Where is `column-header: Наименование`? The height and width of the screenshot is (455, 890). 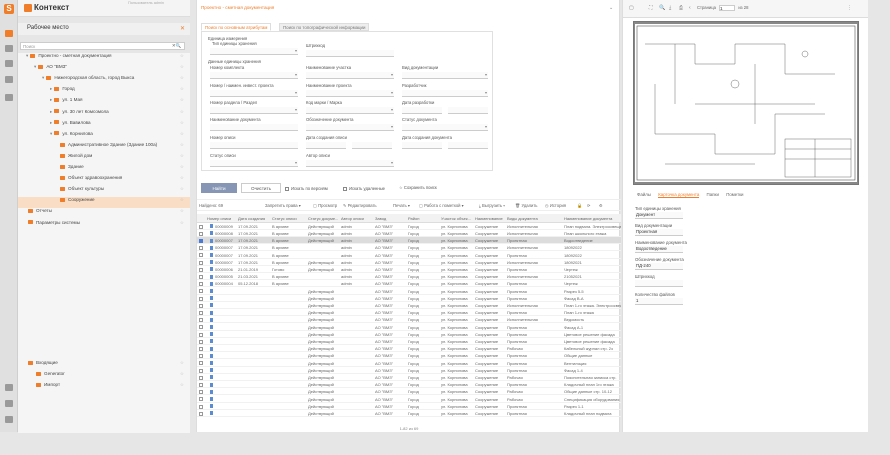
column-header: Наименование is located at coordinates (490, 218).